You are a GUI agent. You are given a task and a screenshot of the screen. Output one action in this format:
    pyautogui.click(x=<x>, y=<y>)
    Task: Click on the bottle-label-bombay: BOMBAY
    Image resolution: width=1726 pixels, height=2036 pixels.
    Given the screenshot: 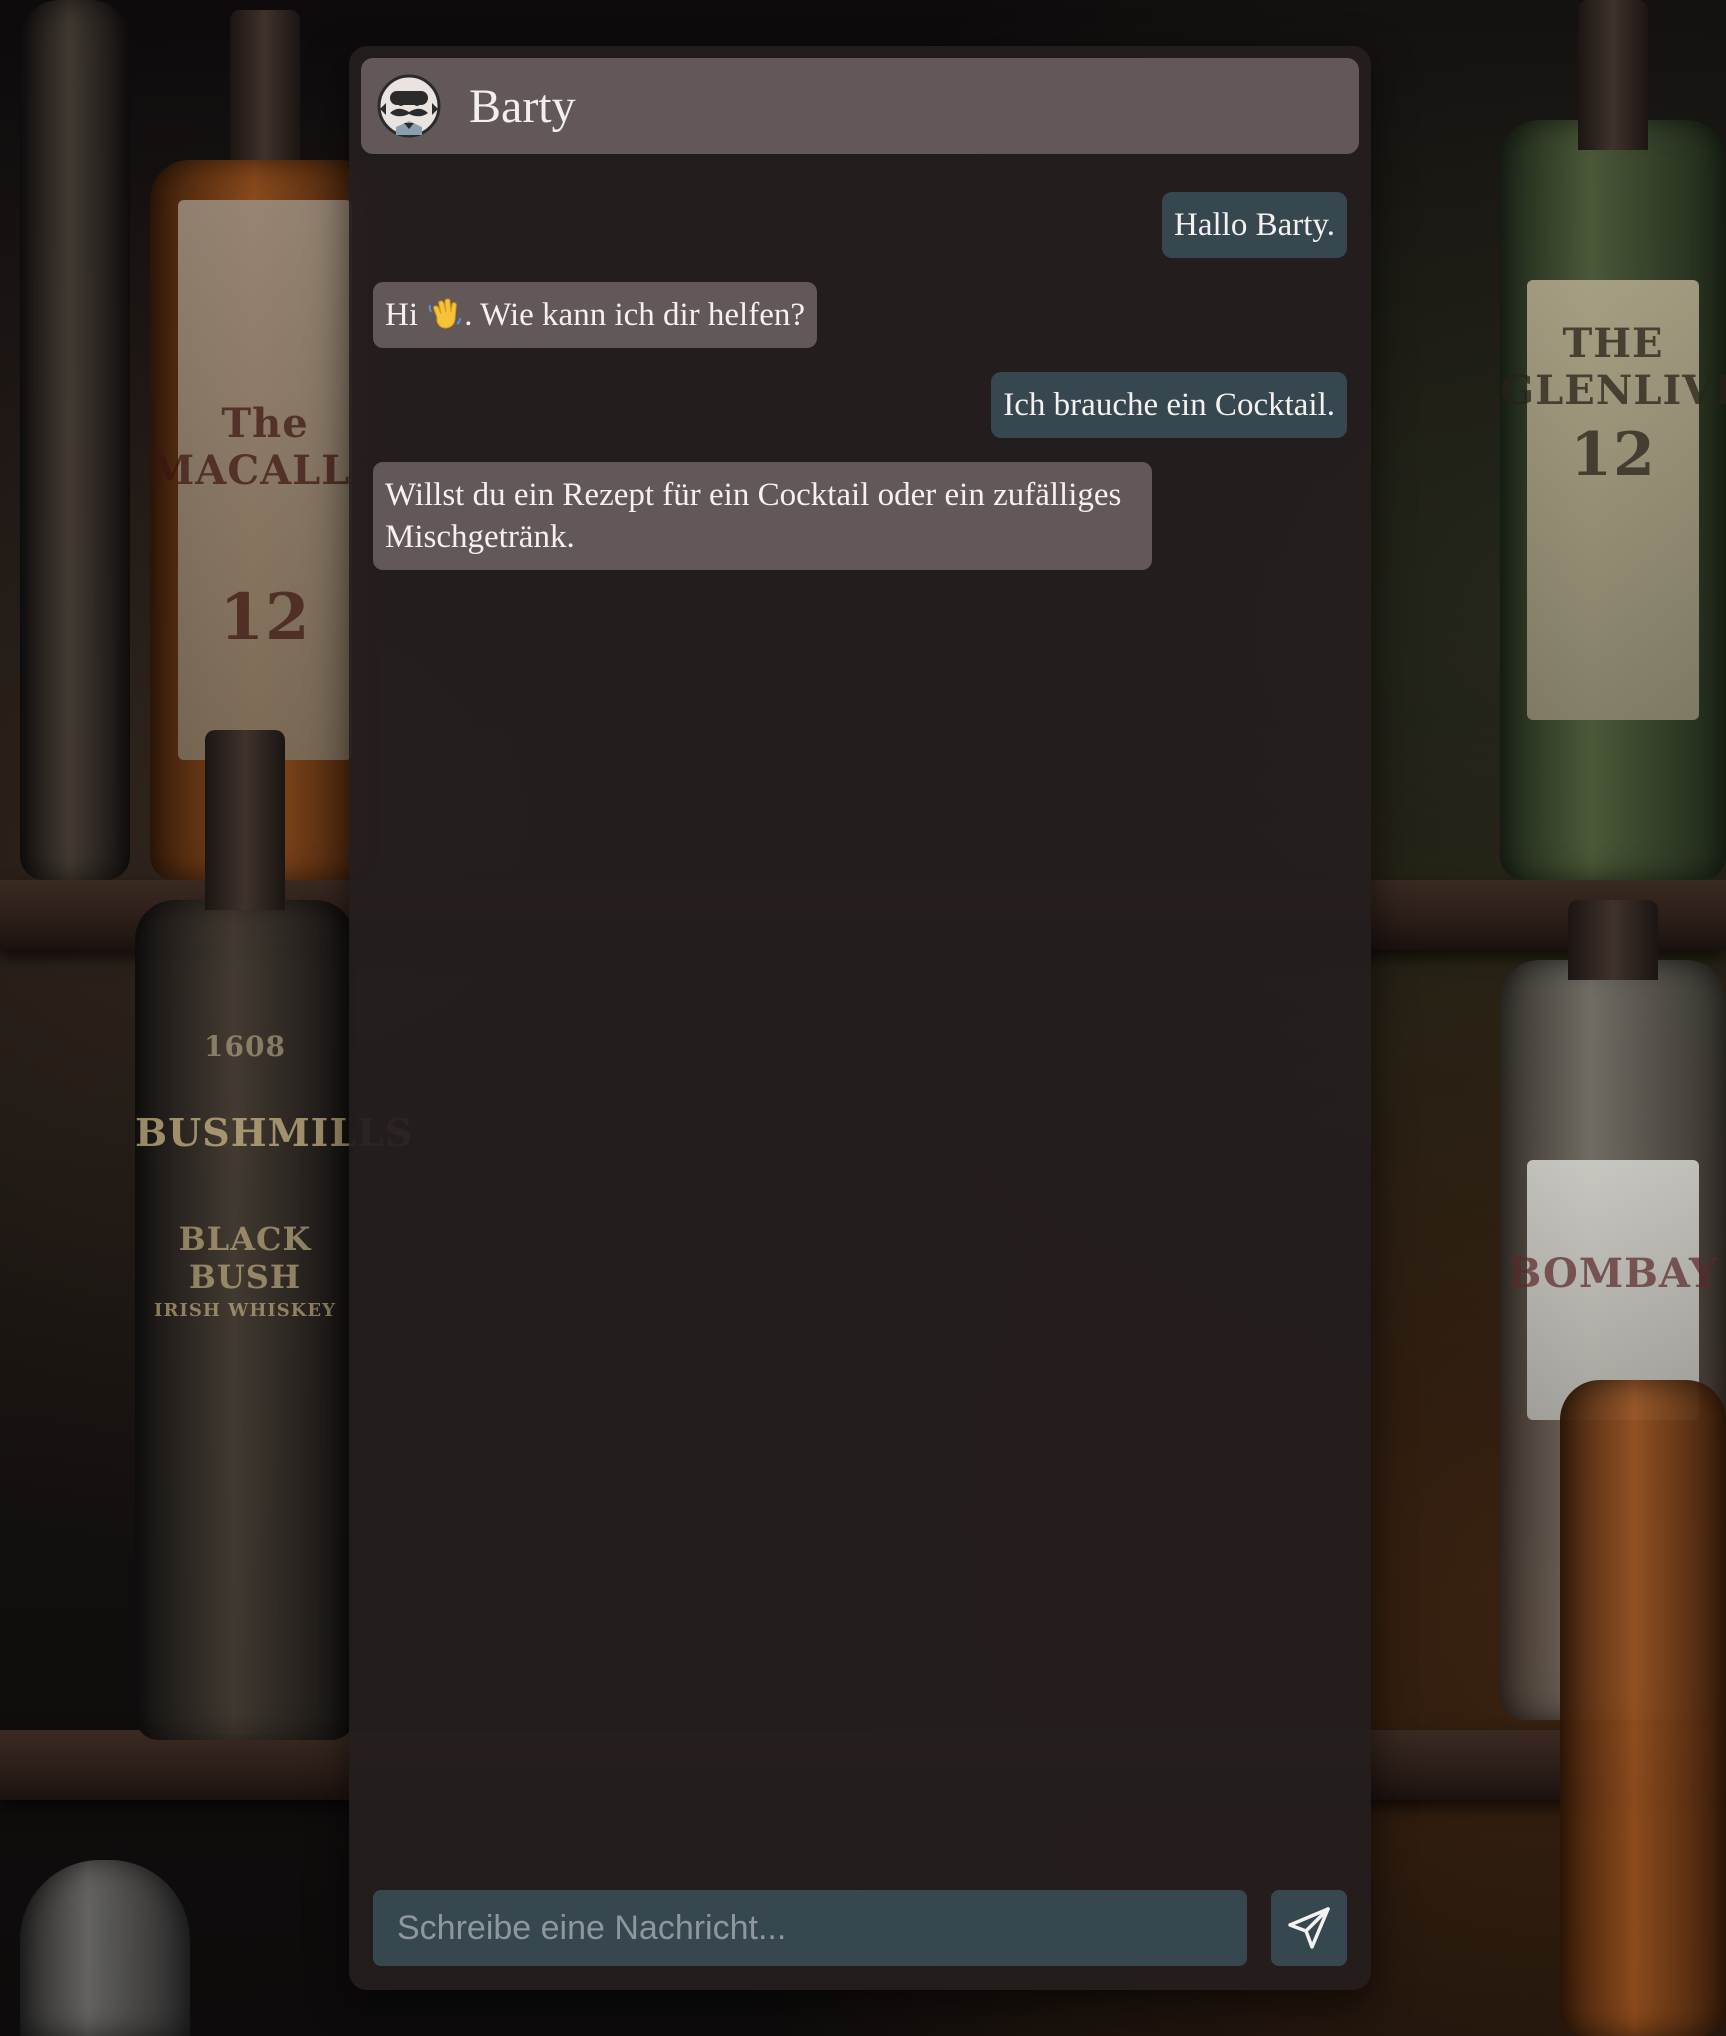 What is the action you would take?
    pyautogui.click(x=1613, y=1273)
    